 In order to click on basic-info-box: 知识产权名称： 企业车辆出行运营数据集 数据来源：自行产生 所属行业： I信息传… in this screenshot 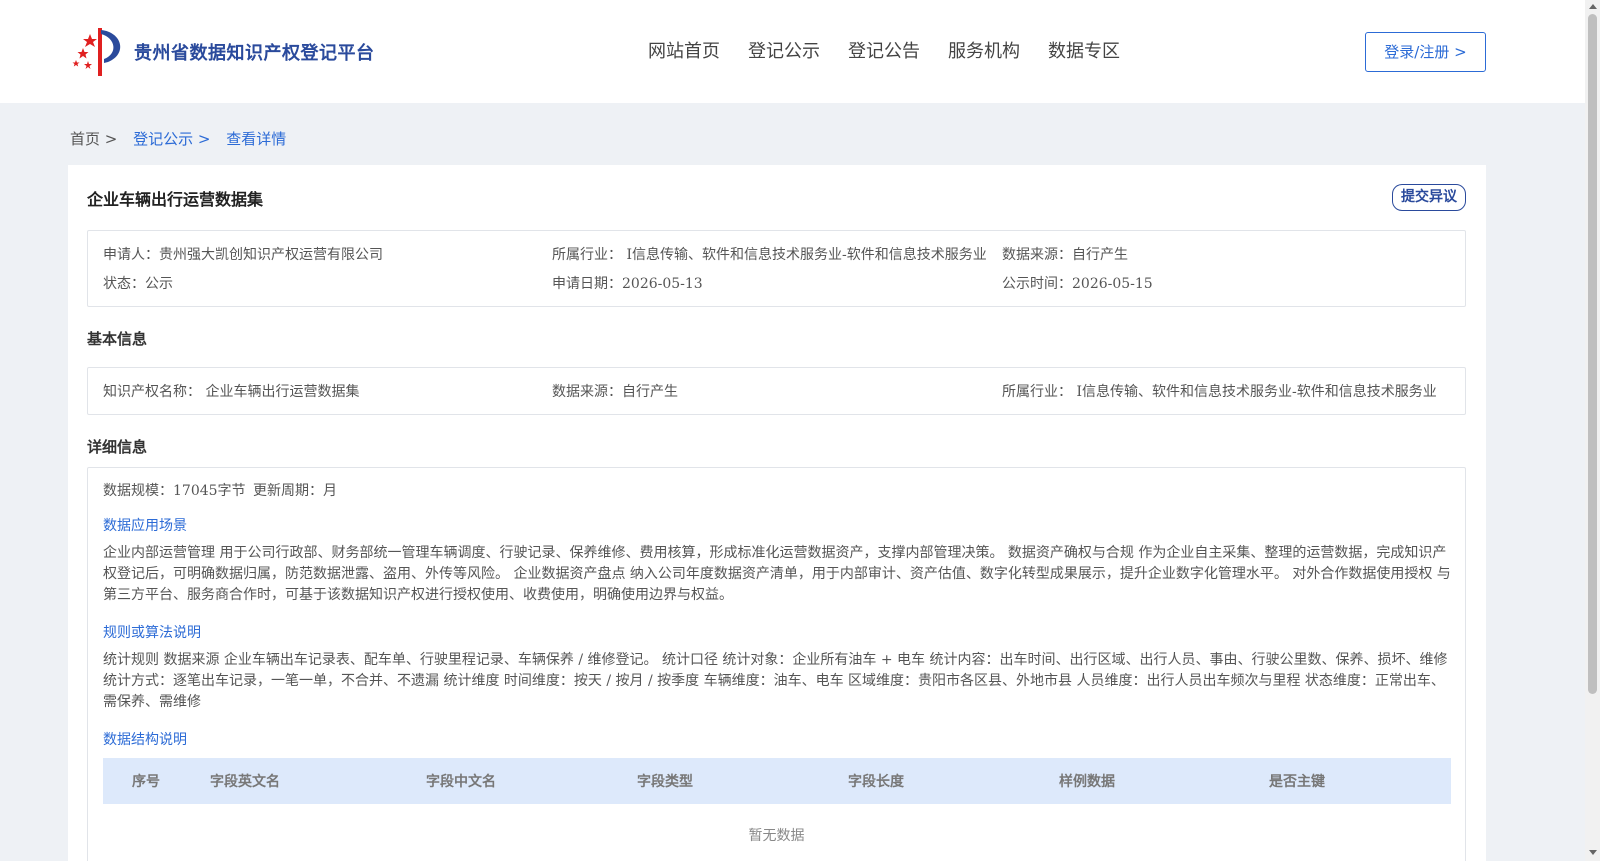, I will do `click(776, 391)`.